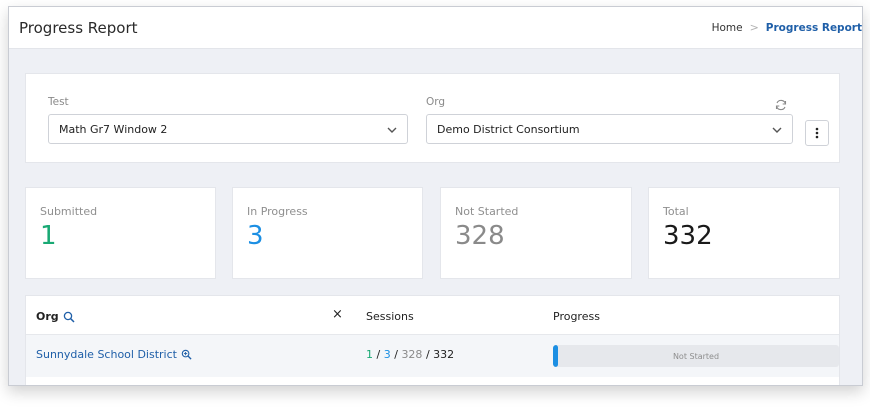 This screenshot has height=409, width=870. I want to click on org-row-link: Sunnydale School District, so click(114, 354).